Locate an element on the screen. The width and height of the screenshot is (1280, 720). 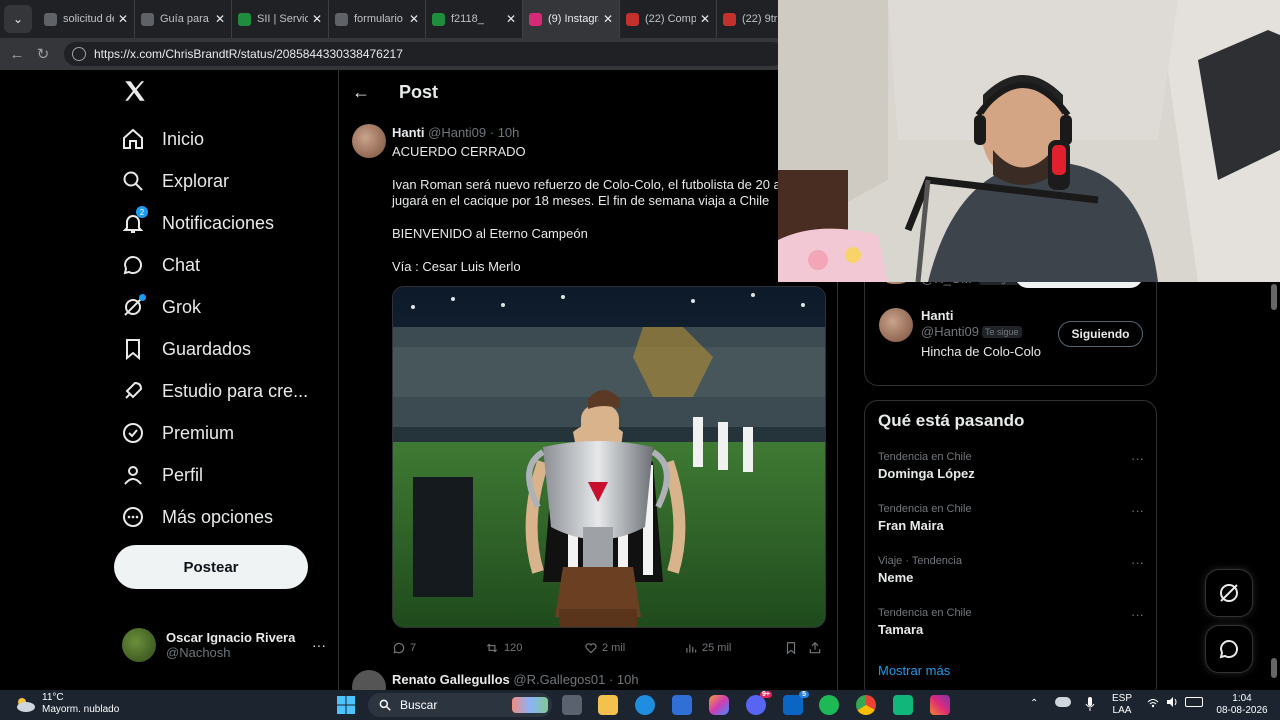
trend-context: Viaje · Tendencia is located at coordinates (920, 561).